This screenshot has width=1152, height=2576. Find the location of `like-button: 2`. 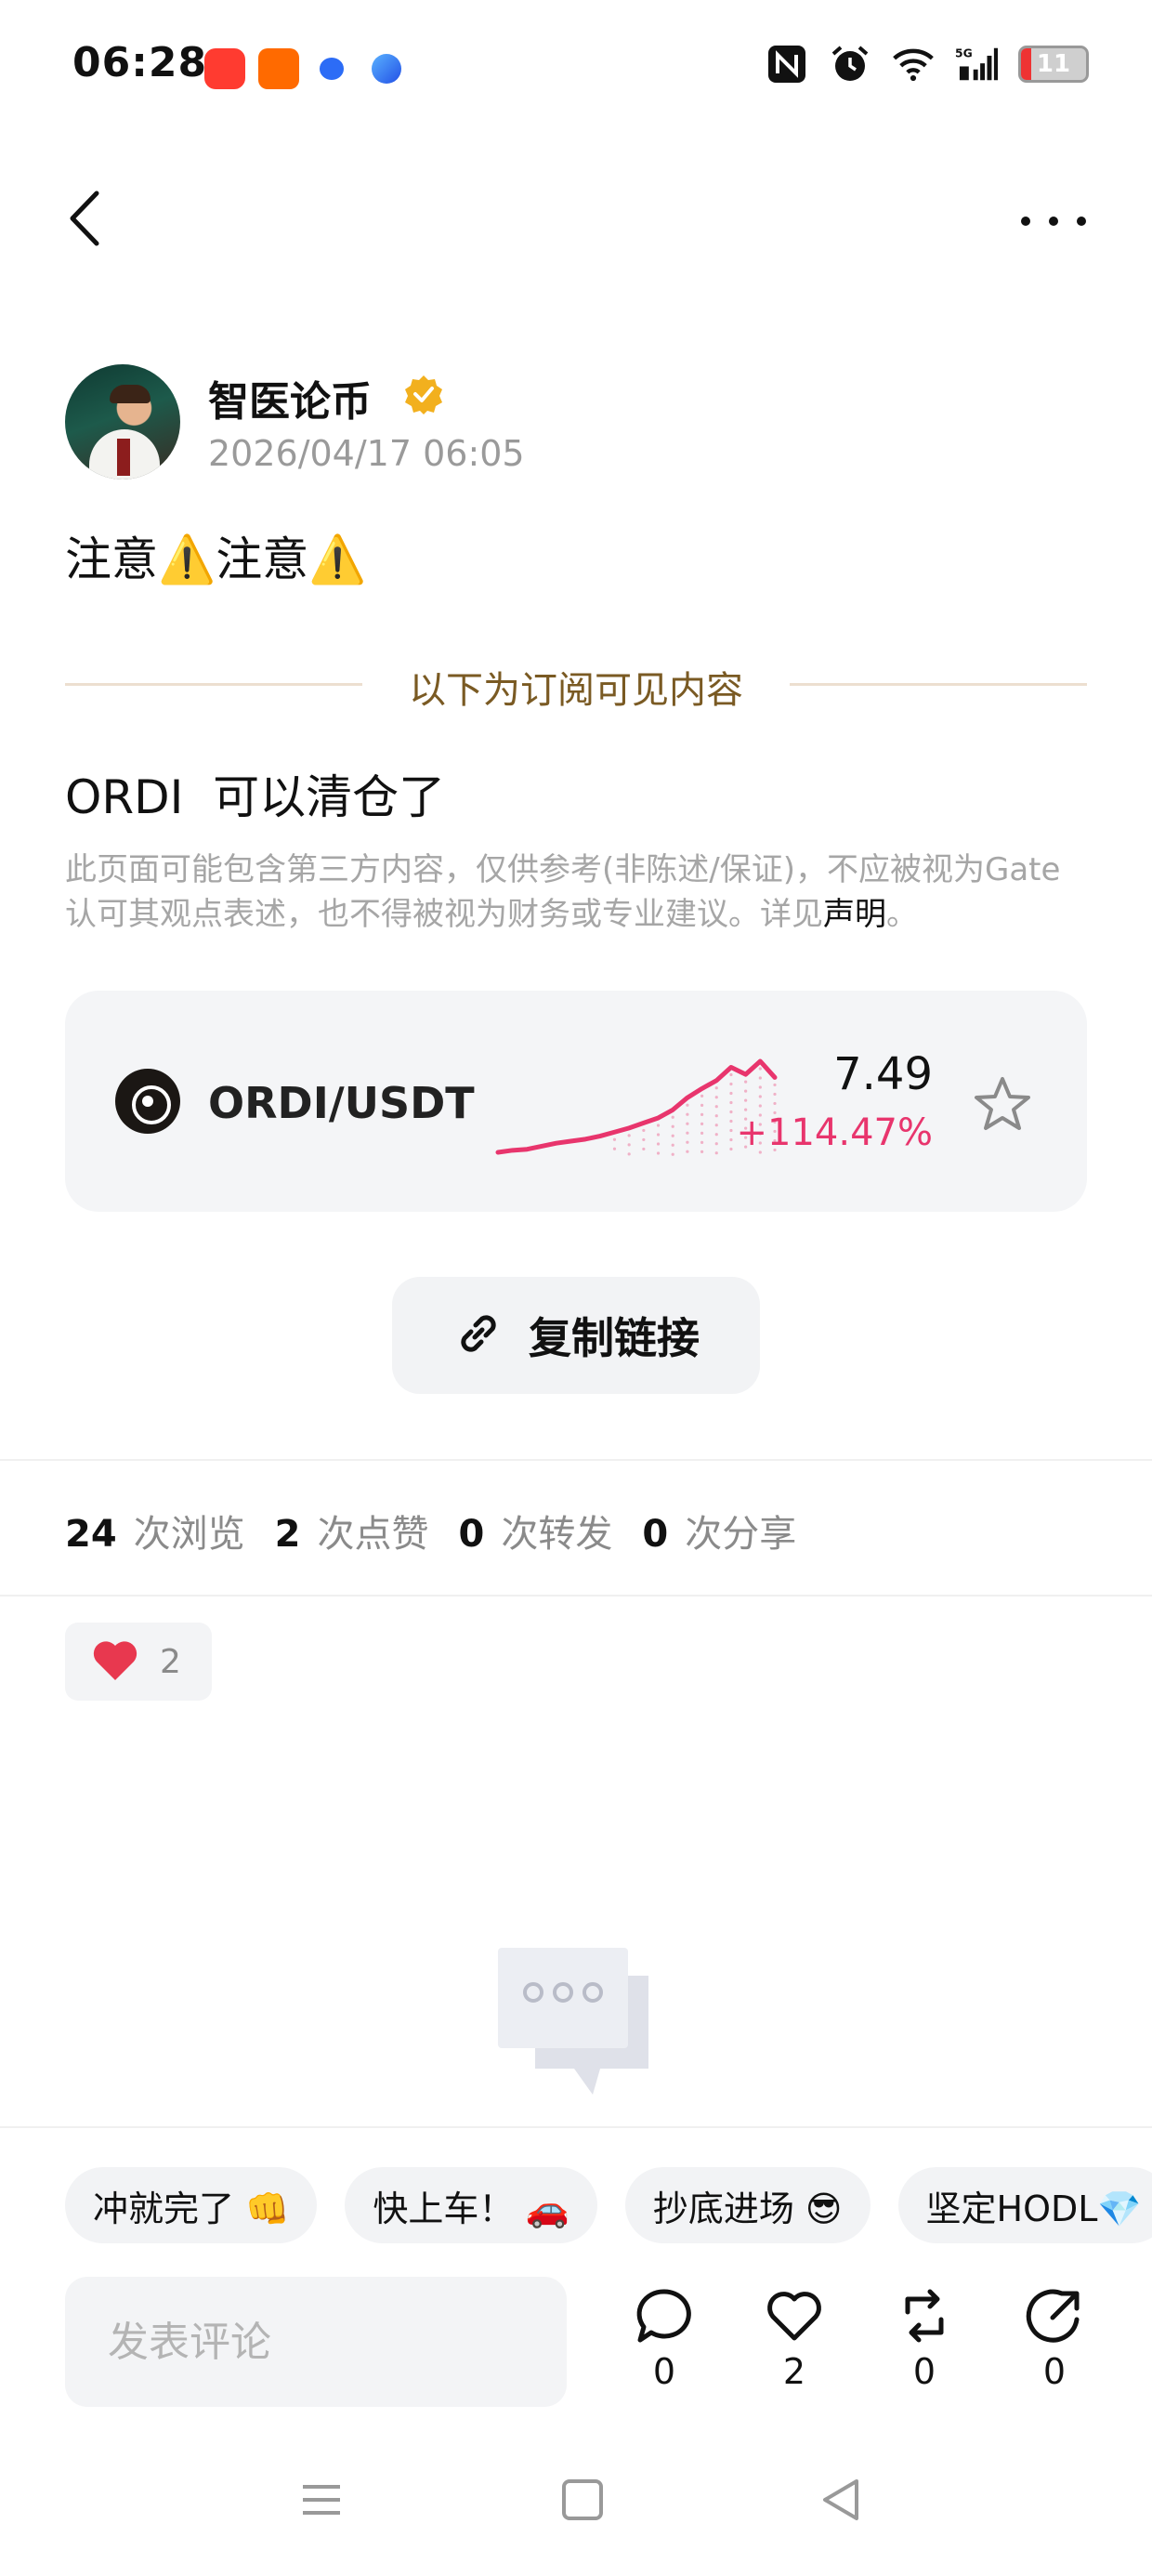

like-button: 2 is located at coordinates (794, 2339).